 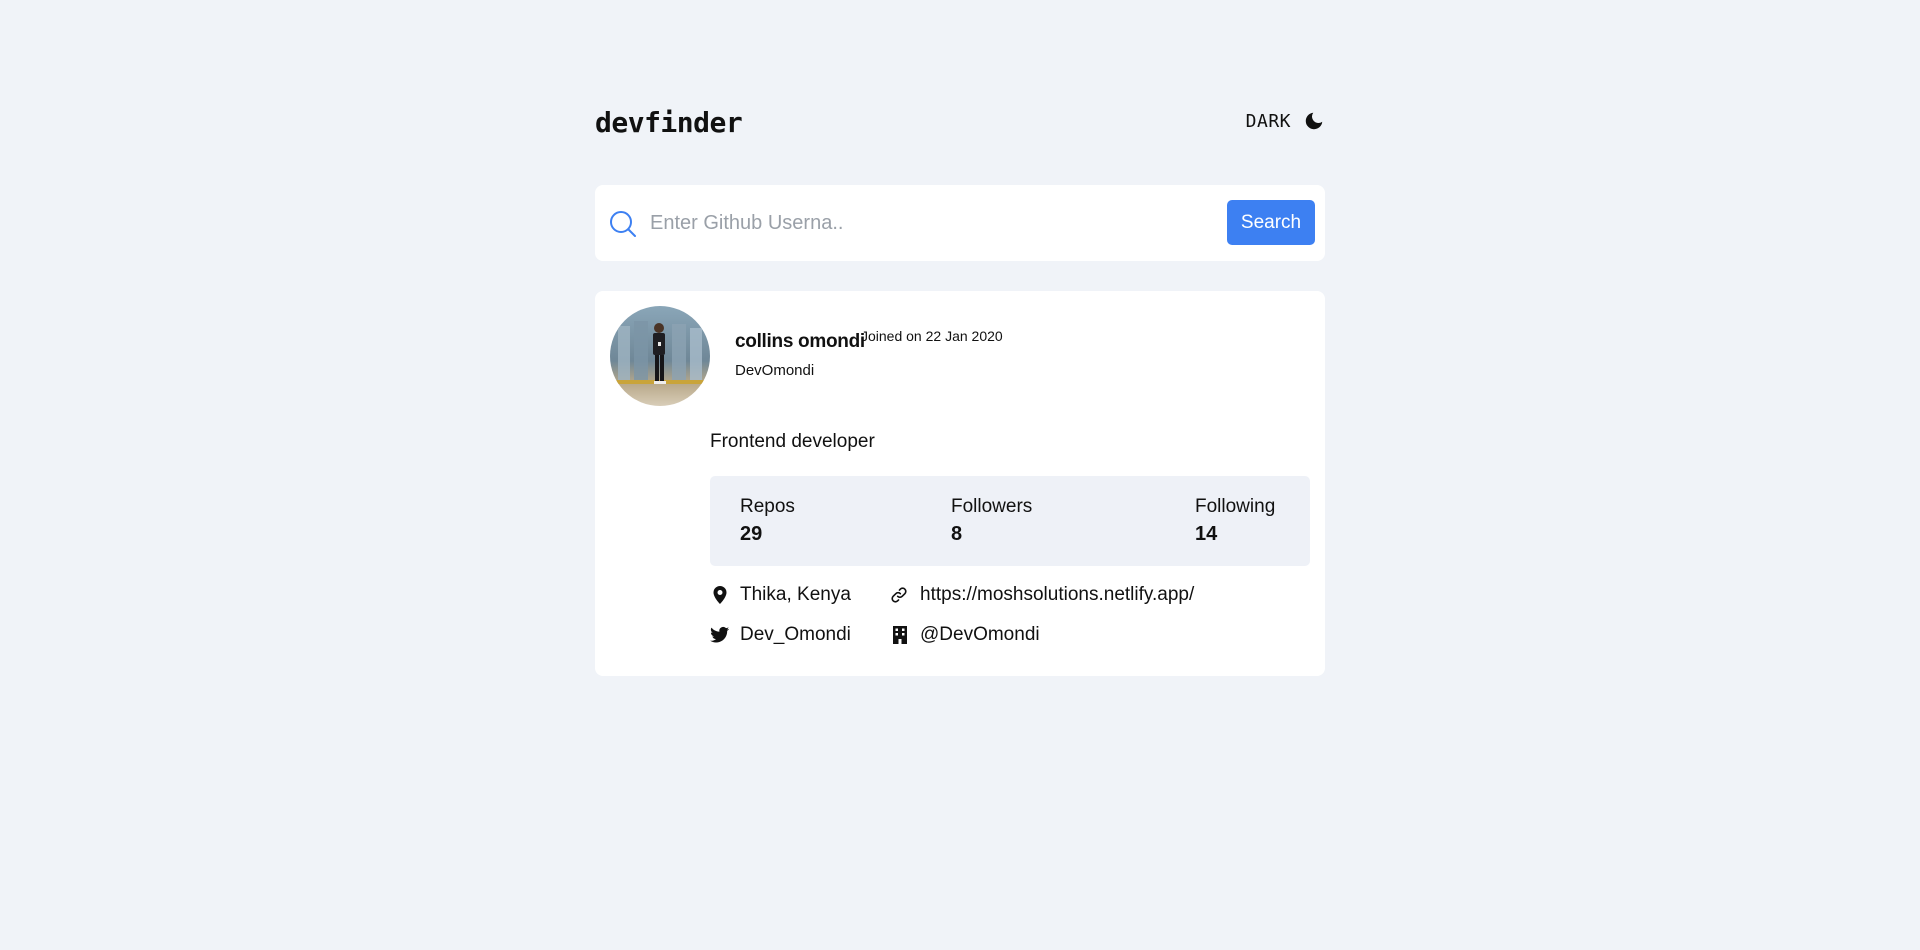 I want to click on search-bar: Search, so click(x=960, y=223).